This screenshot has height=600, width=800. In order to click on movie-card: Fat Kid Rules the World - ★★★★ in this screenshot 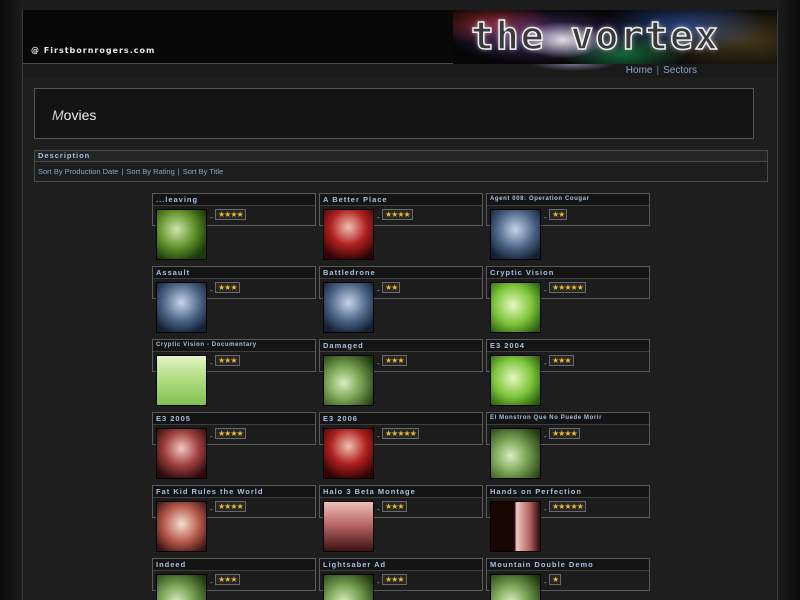, I will do `click(234, 518)`.